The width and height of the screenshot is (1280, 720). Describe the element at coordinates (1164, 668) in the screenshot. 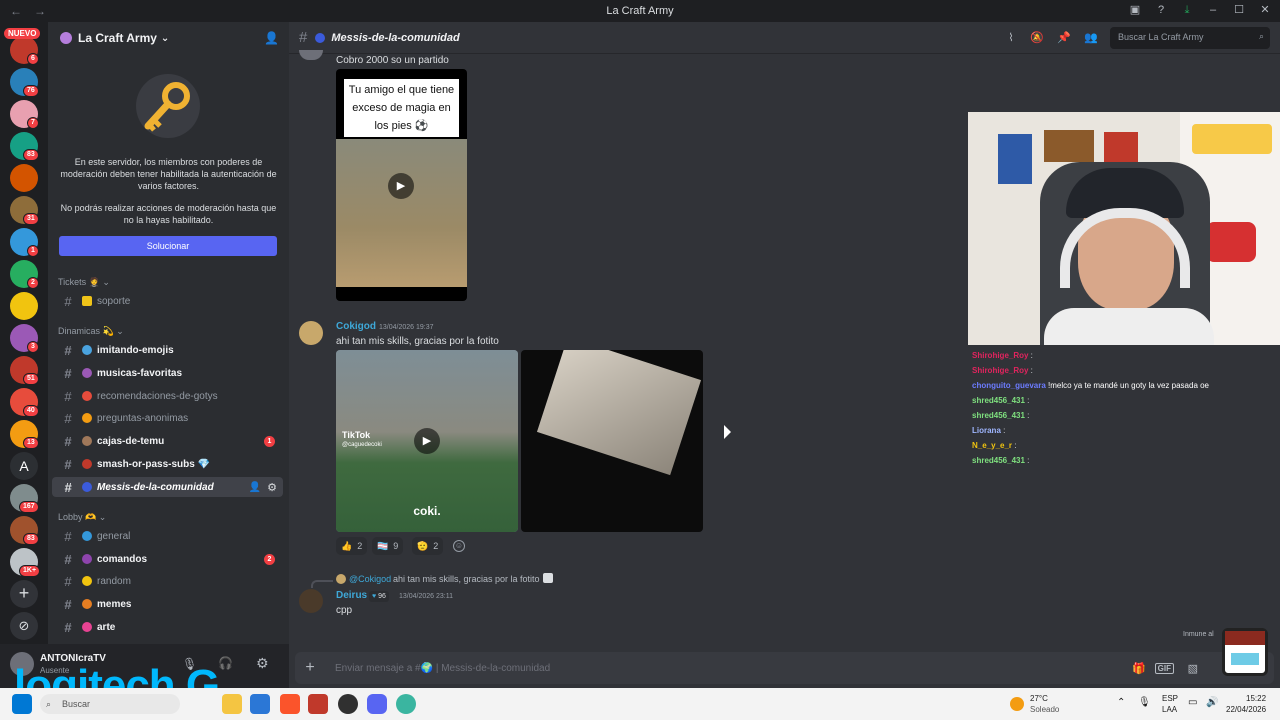

I see `gif-icon: GIF` at that location.